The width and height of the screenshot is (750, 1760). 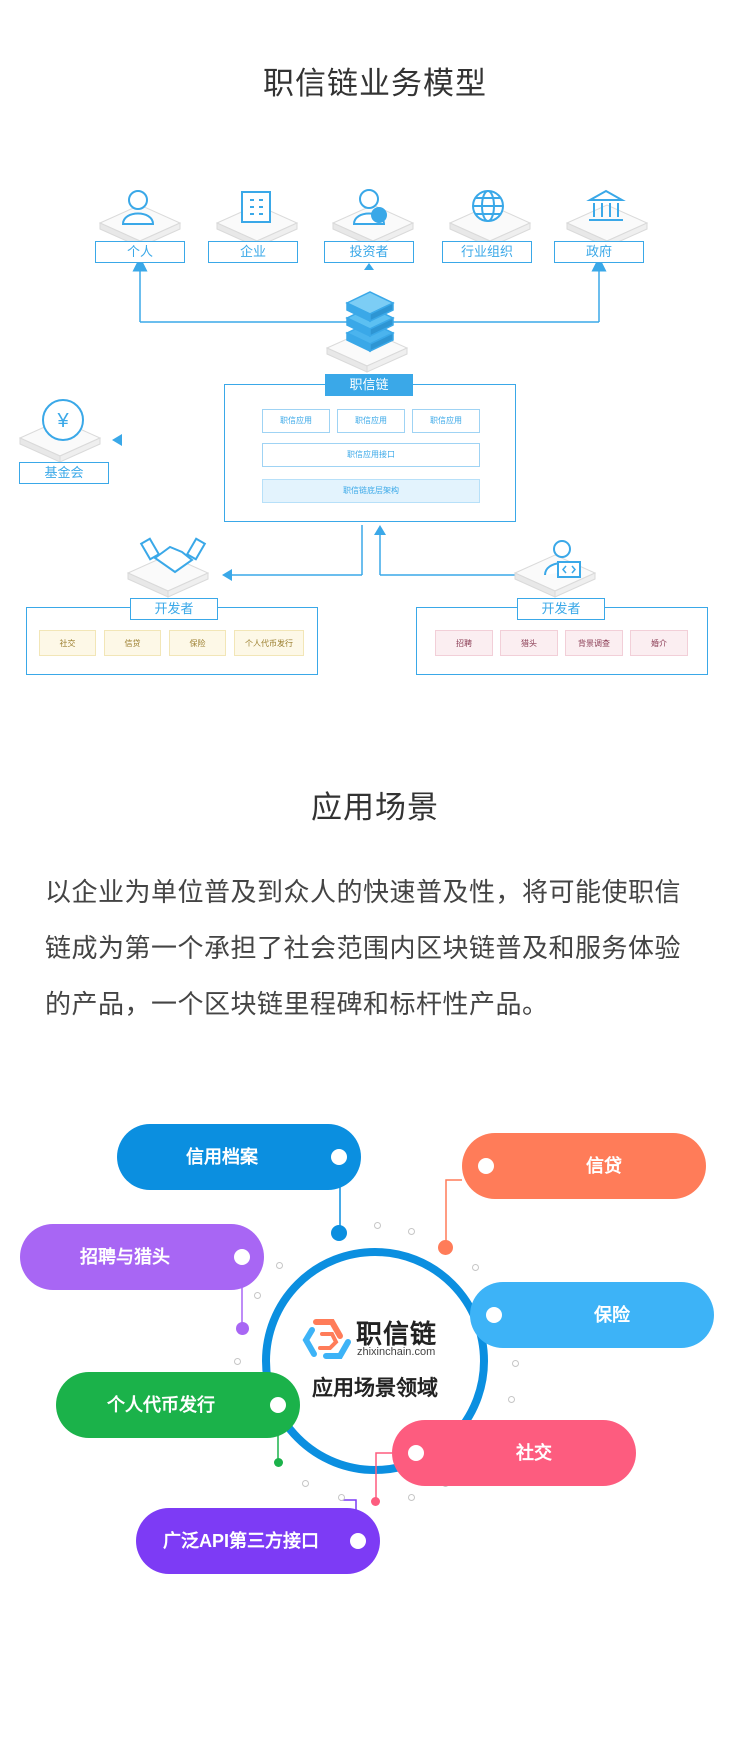 I want to click on yen-icon: ¥, so click(x=63, y=420).